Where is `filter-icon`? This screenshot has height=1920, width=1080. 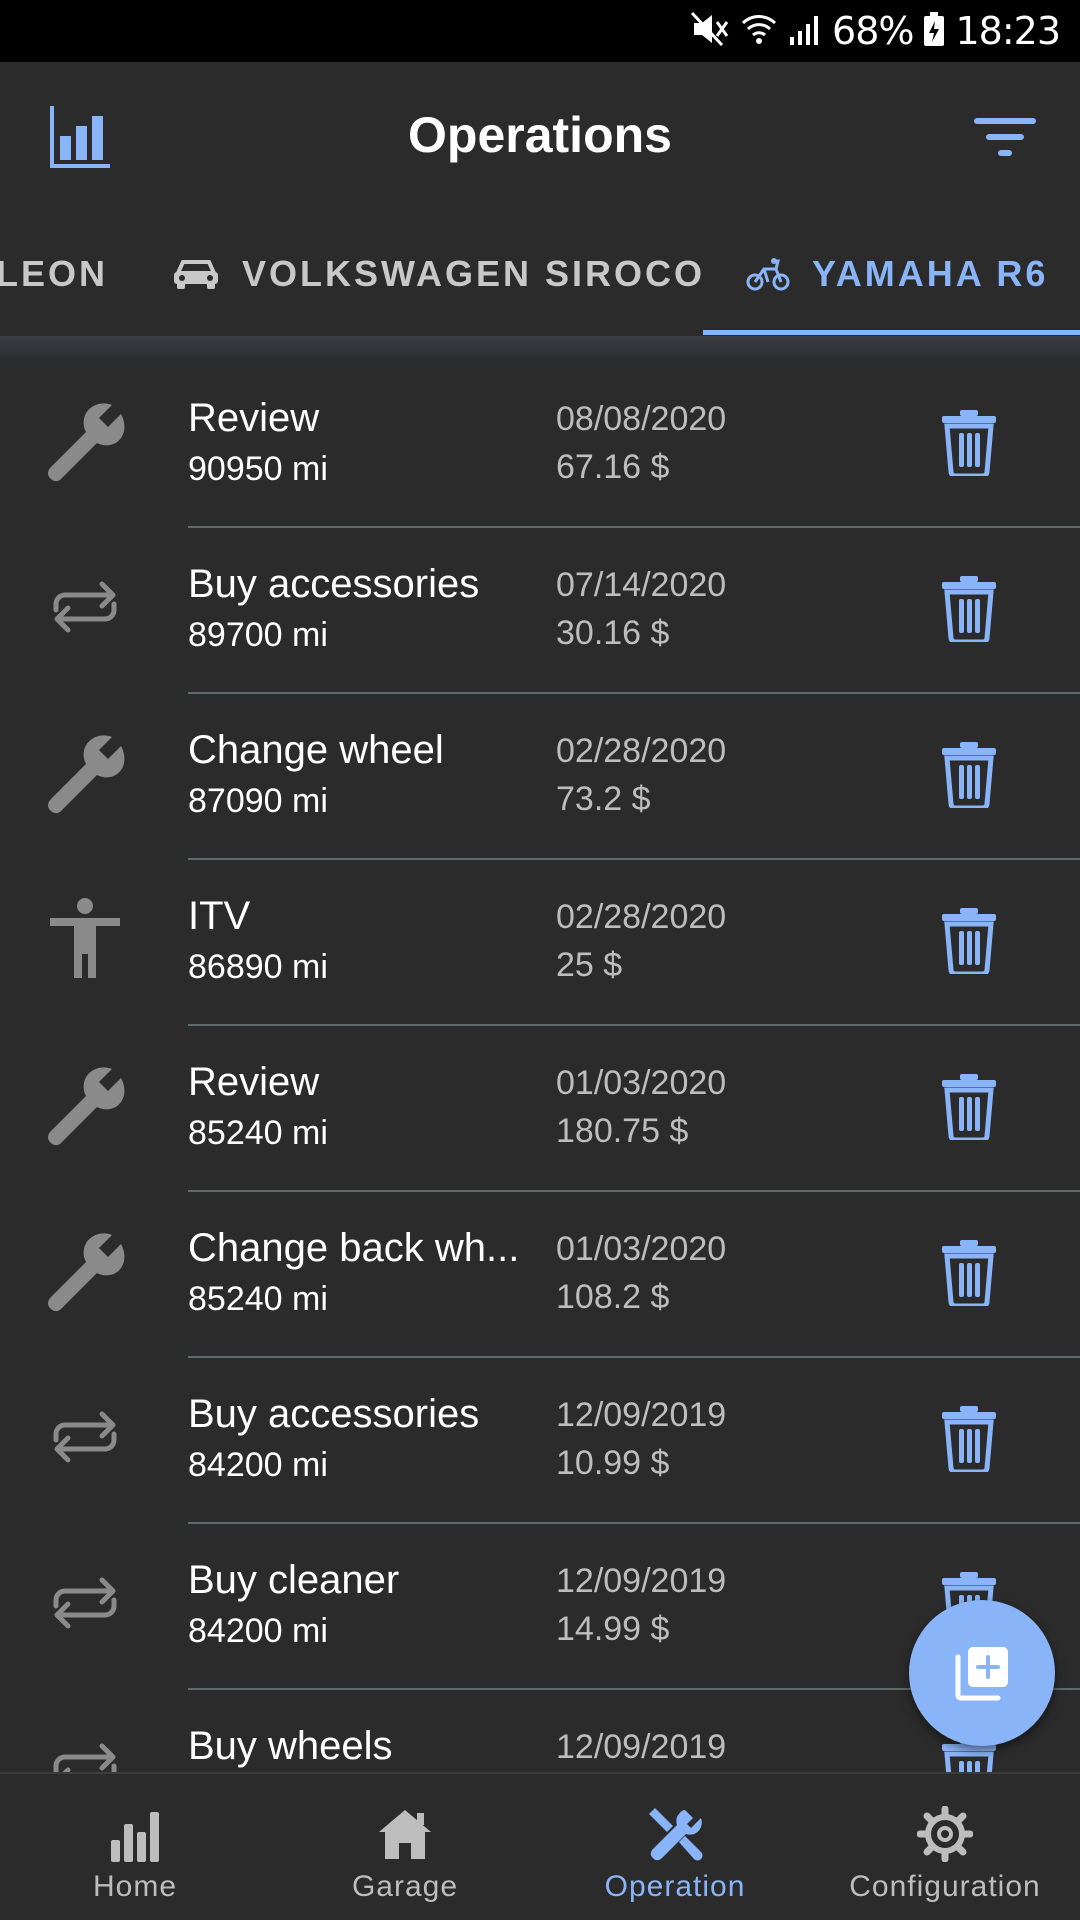 filter-icon is located at coordinates (1005, 137).